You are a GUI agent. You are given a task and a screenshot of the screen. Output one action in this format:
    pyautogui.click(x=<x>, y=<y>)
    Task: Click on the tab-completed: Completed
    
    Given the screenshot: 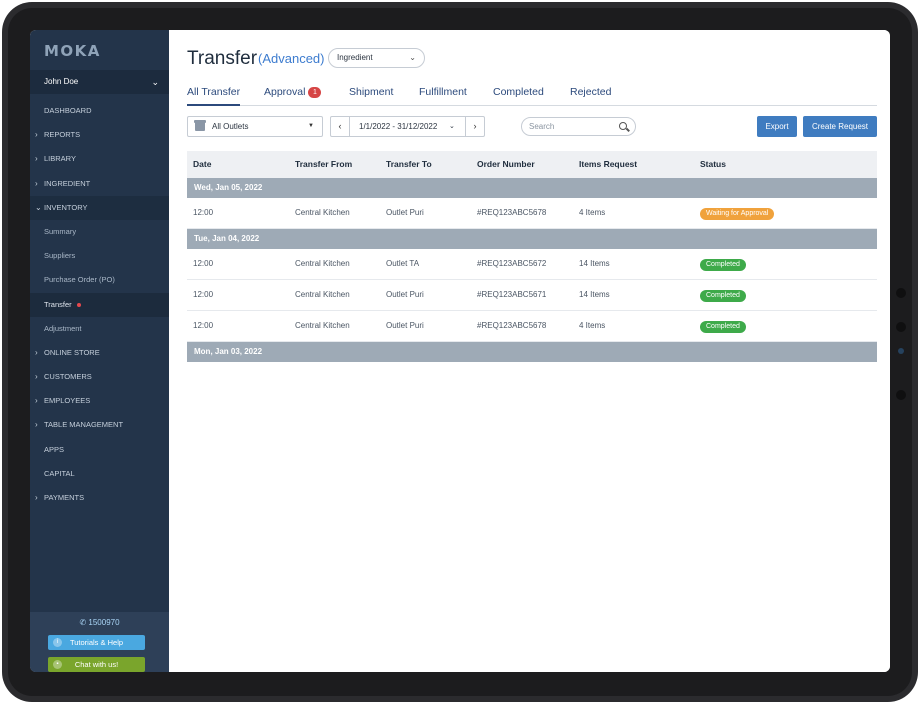 What is the action you would take?
    pyautogui.click(x=518, y=96)
    